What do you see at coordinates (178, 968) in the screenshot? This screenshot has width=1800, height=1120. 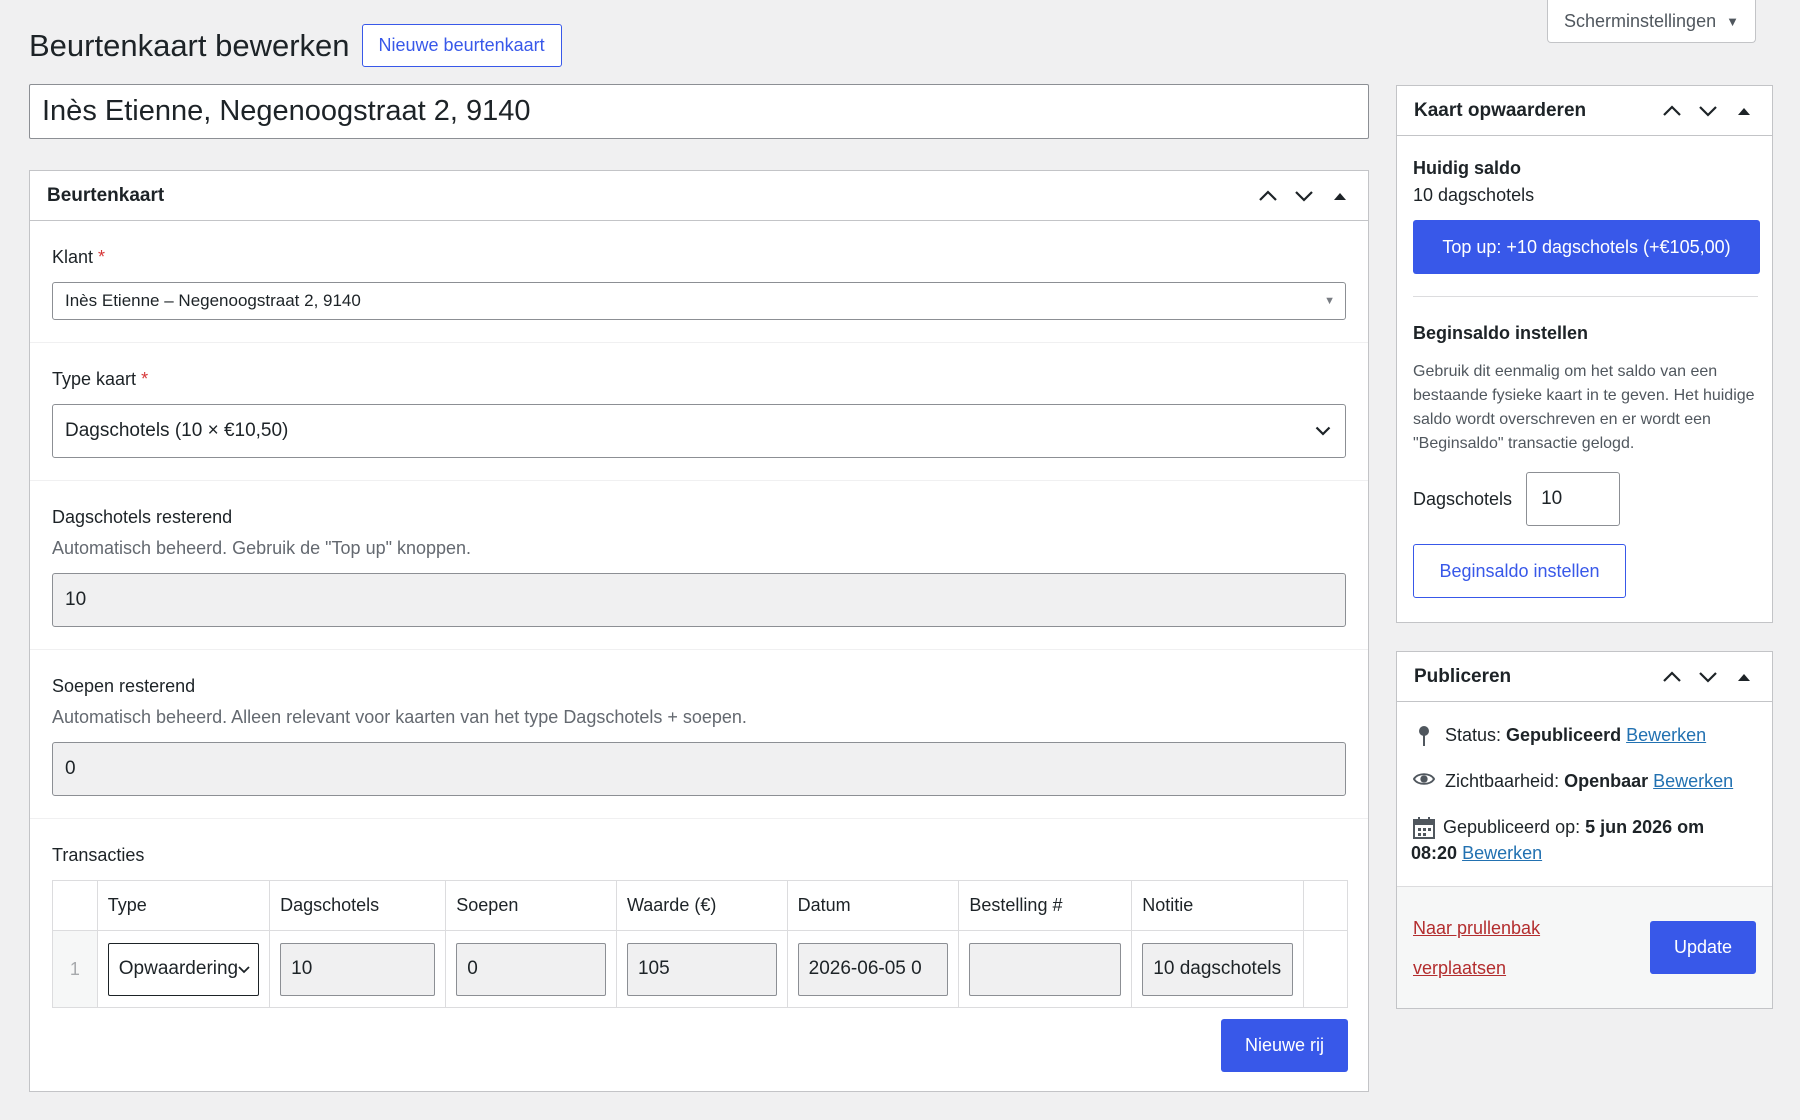 I see `type-select-value: Opwaardering` at bounding box center [178, 968].